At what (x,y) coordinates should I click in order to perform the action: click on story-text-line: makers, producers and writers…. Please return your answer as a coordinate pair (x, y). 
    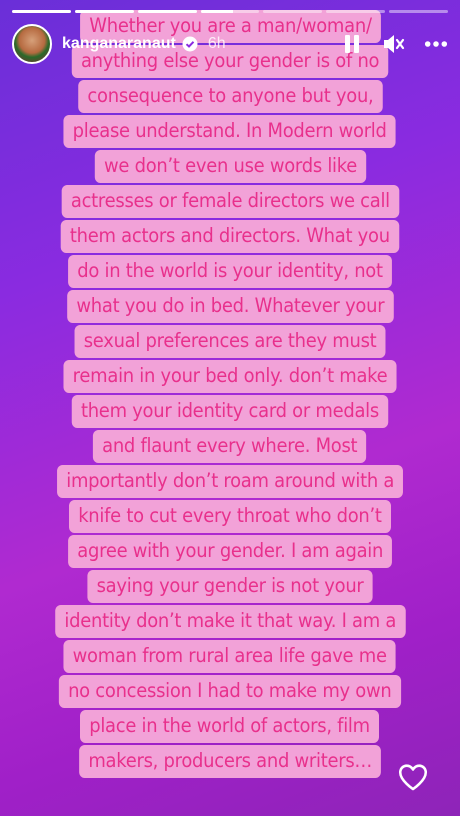
    Looking at the image, I should click on (230, 761).